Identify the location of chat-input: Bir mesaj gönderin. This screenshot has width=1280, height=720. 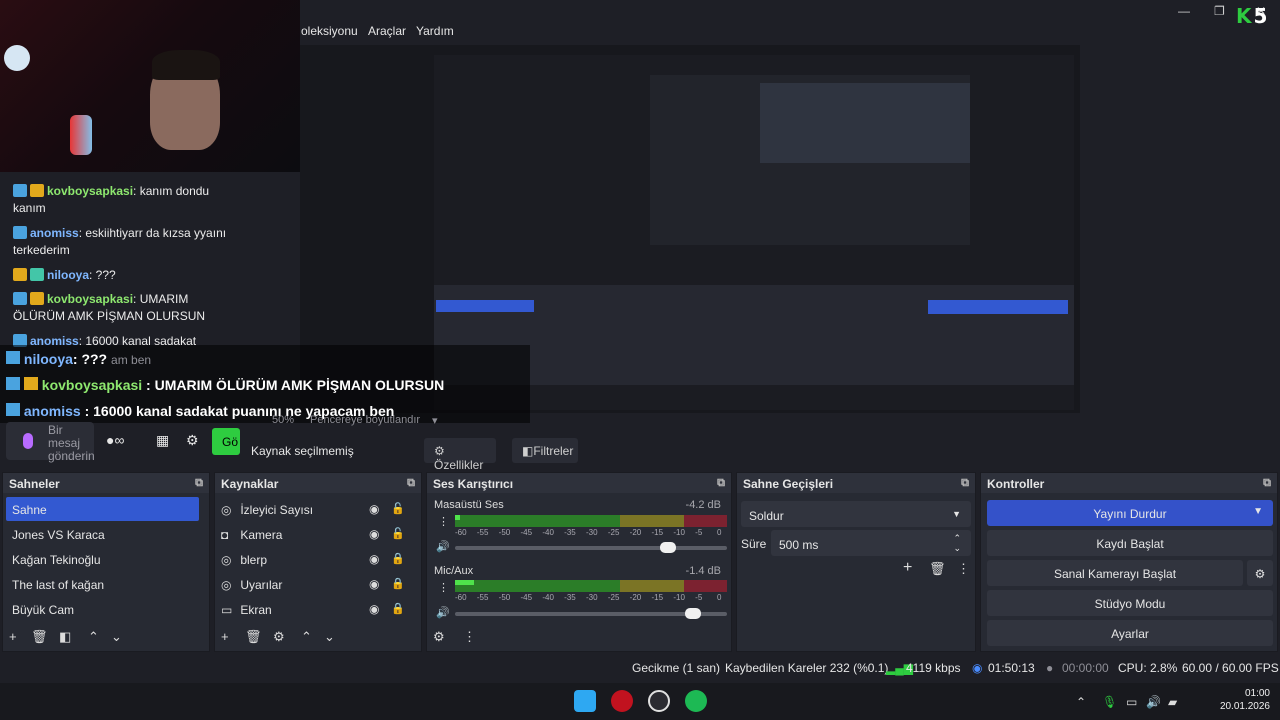
(50, 442).